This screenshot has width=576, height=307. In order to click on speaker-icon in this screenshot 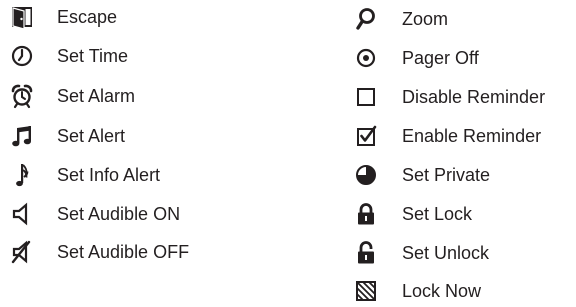, I will do `click(22, 214)`.